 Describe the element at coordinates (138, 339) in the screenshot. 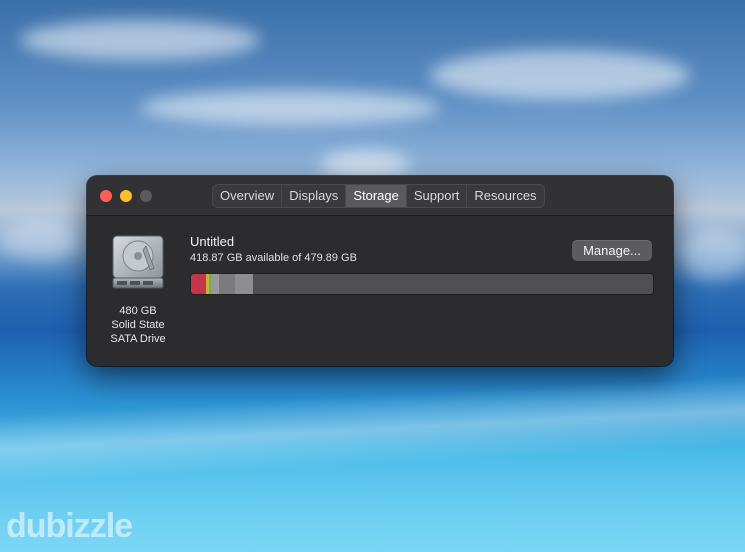

I see `drive-interface: SATA Drive` at that location.